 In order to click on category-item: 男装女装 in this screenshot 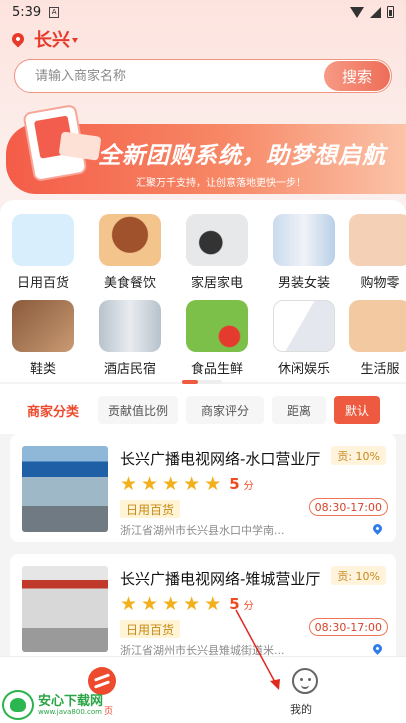, I will do `click(304, 252)`.